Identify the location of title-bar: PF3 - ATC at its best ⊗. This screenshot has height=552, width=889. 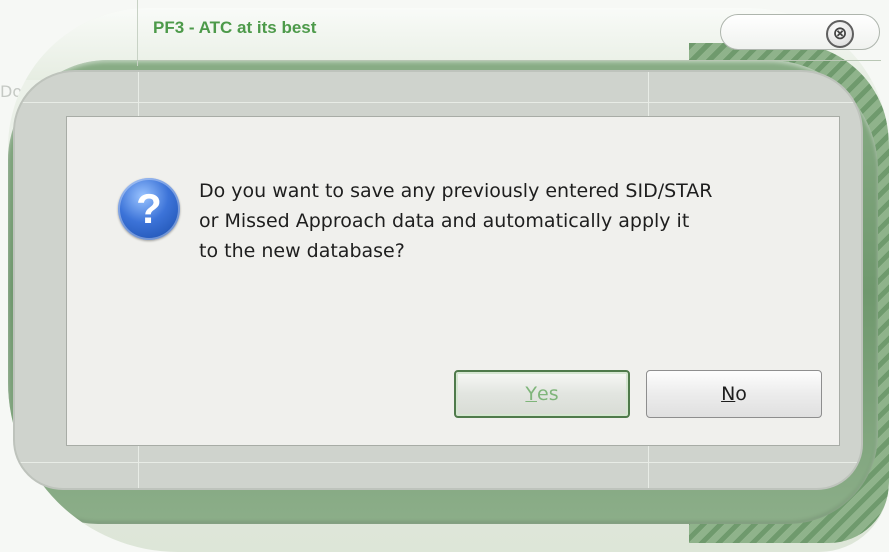
(440, 33).